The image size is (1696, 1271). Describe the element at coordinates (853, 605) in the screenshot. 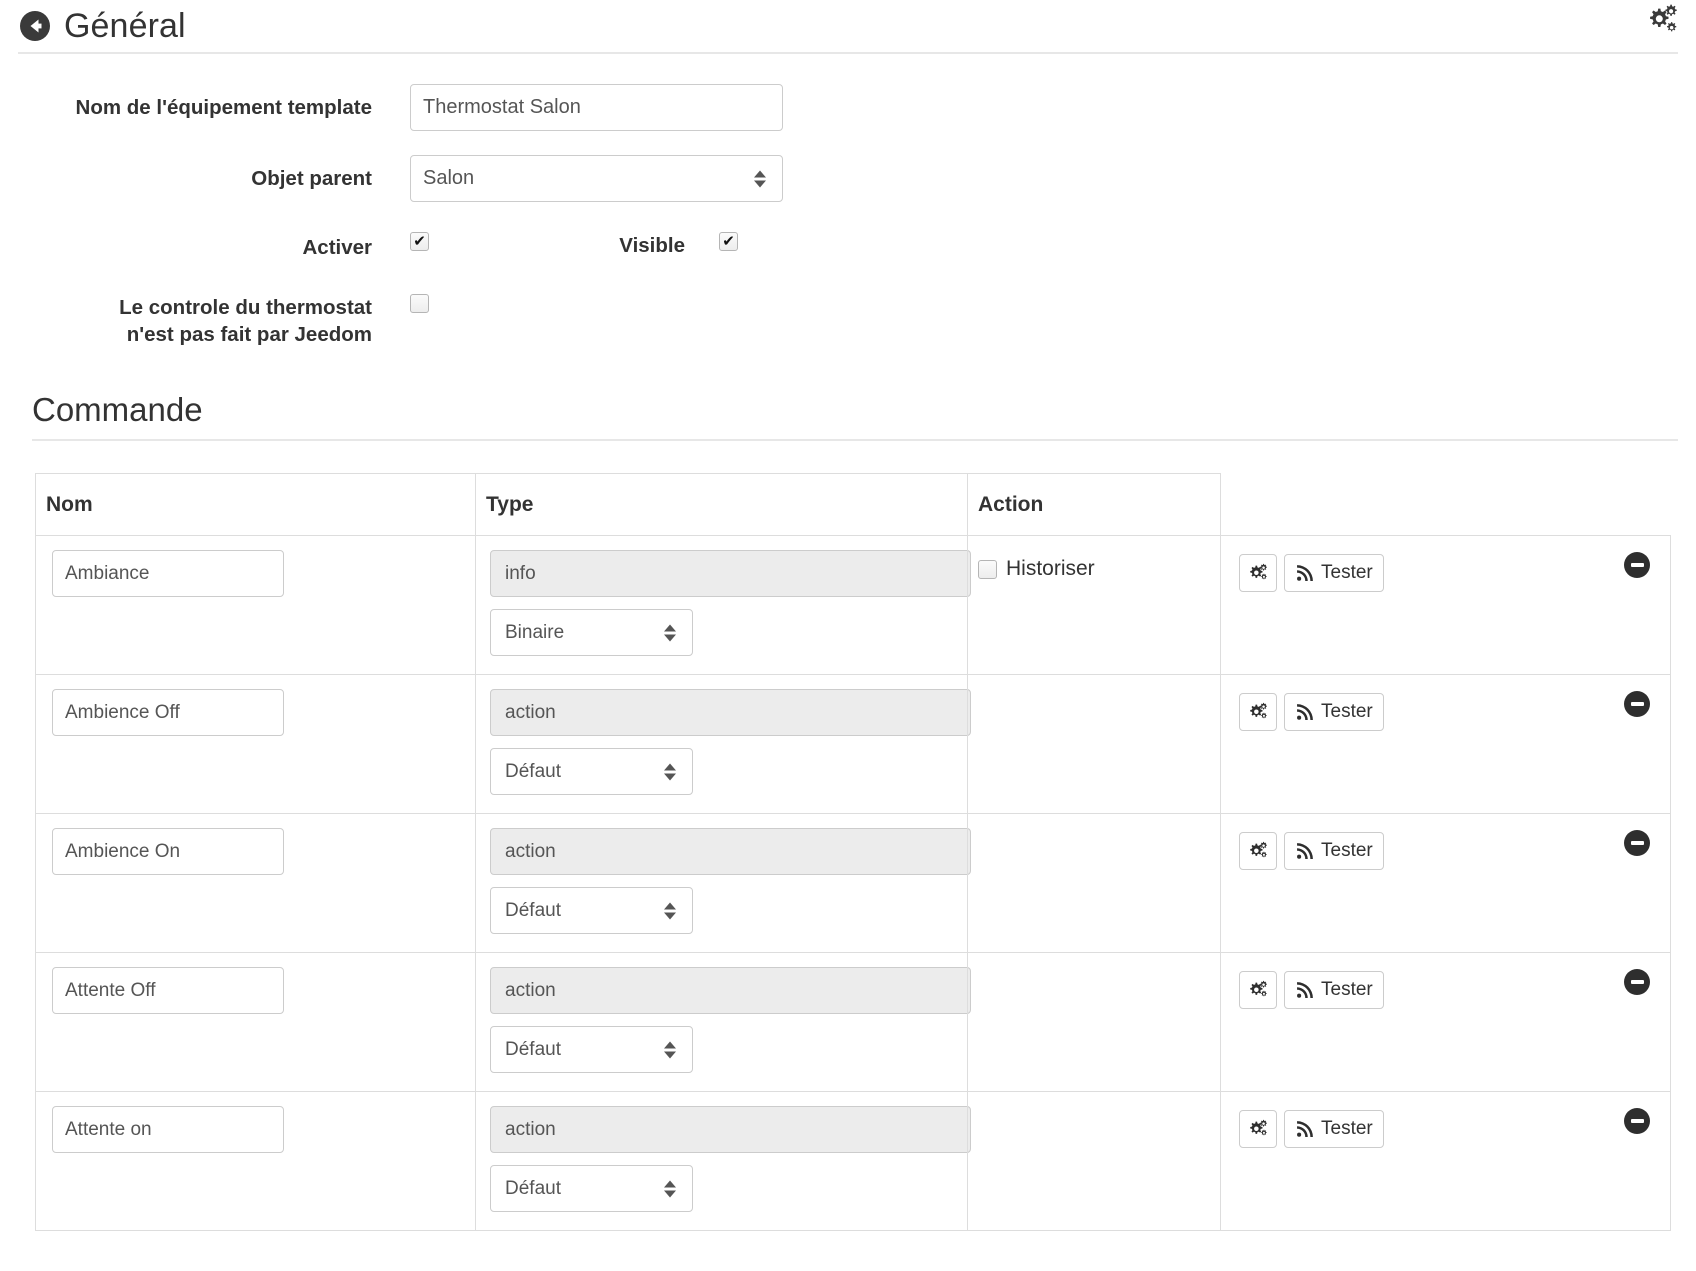

I see `table-row: info Binaire ✔ Historiser` at that location.